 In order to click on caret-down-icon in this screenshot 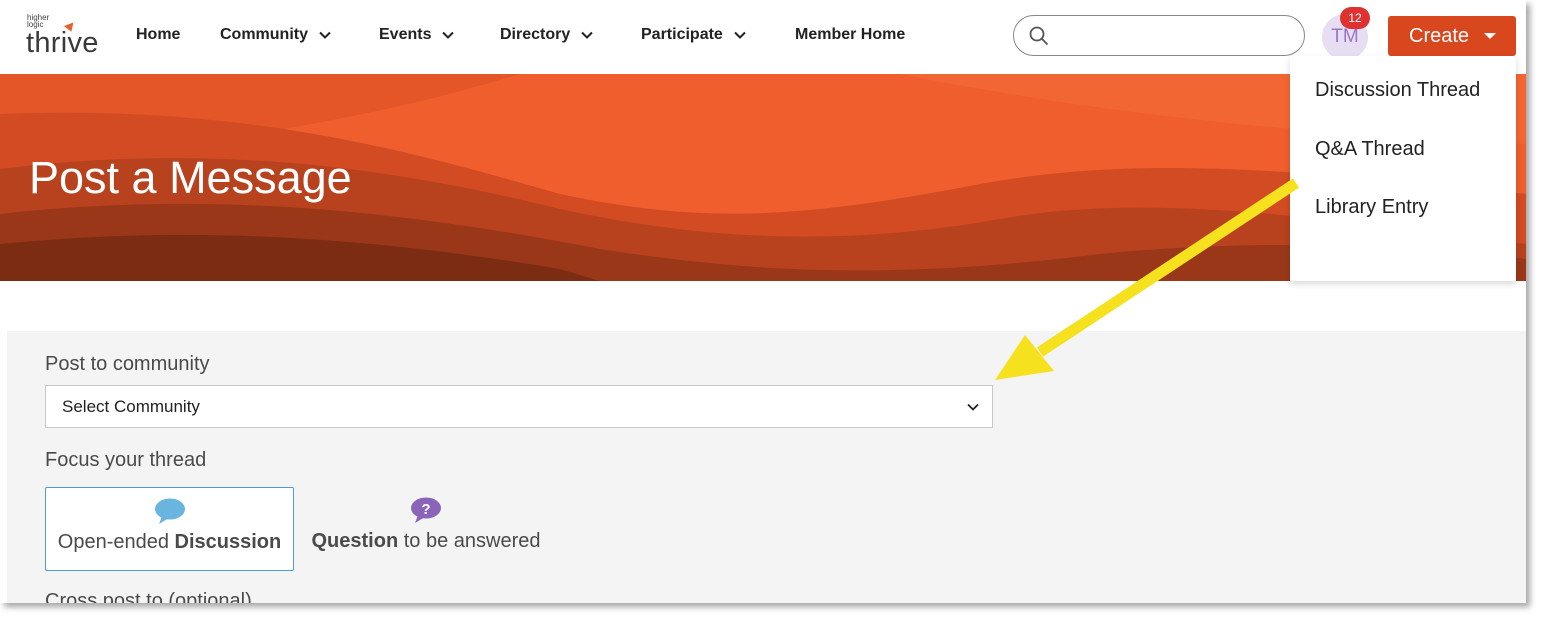, I will do `click(1490, 36)`.